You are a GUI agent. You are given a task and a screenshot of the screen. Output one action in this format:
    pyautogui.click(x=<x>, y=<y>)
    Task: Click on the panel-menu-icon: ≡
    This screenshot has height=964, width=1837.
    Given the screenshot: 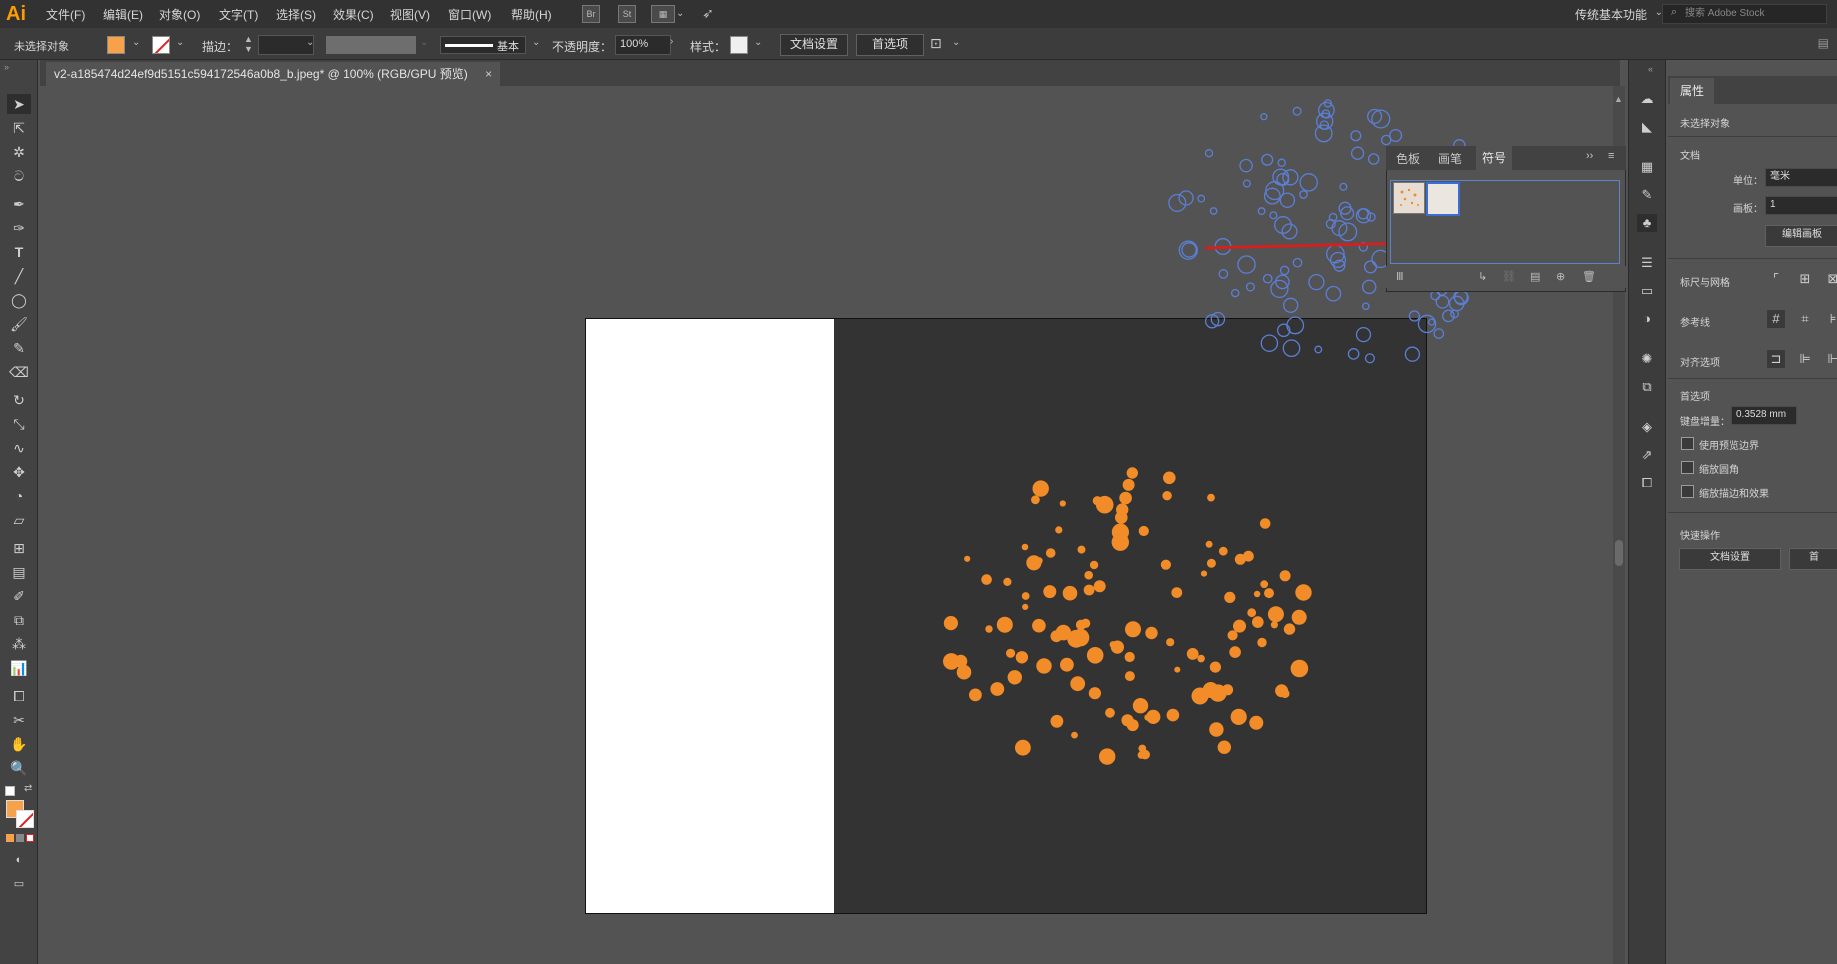 What is the action you would take?
    pyautogui.click(x=1611, y=156)
    